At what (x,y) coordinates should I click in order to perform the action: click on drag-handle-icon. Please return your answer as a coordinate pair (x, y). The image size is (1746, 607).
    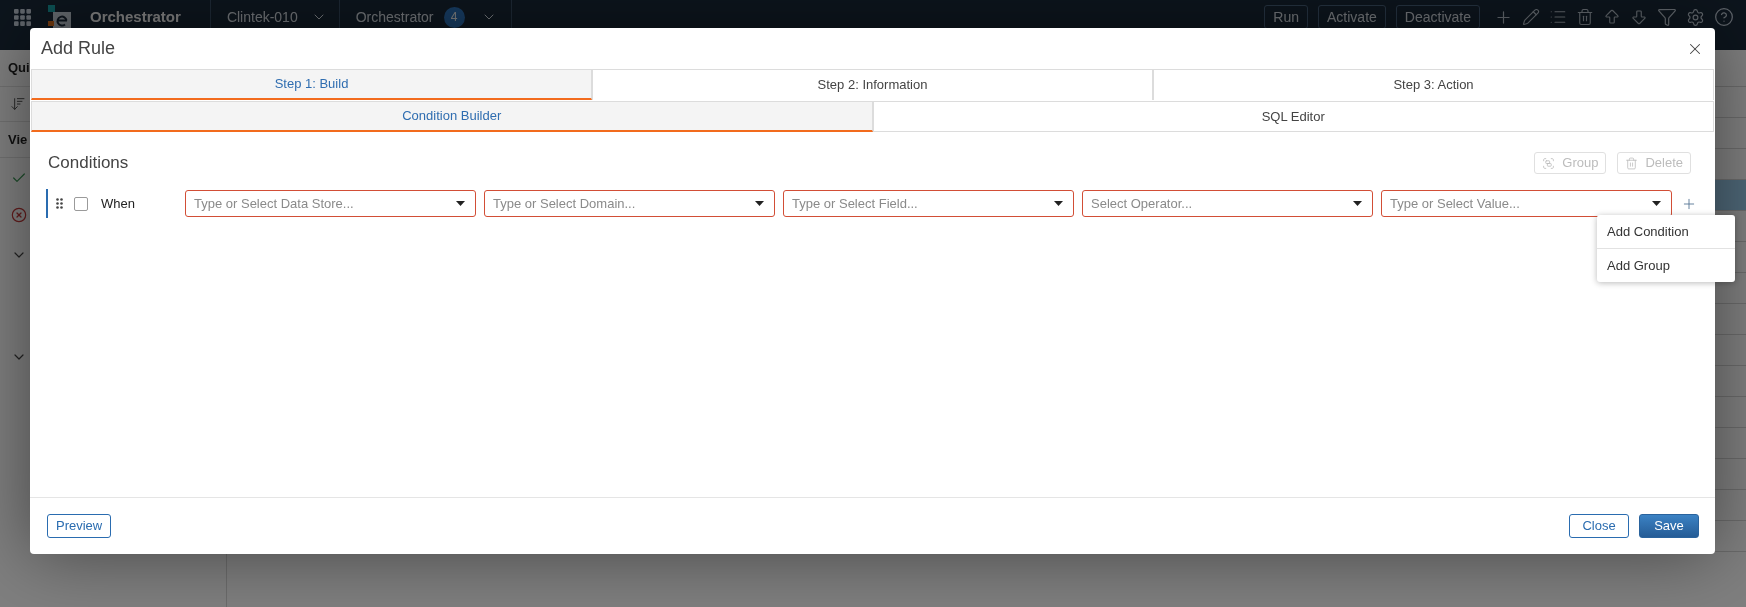
    Looking at the image, I should click on (59, 203).